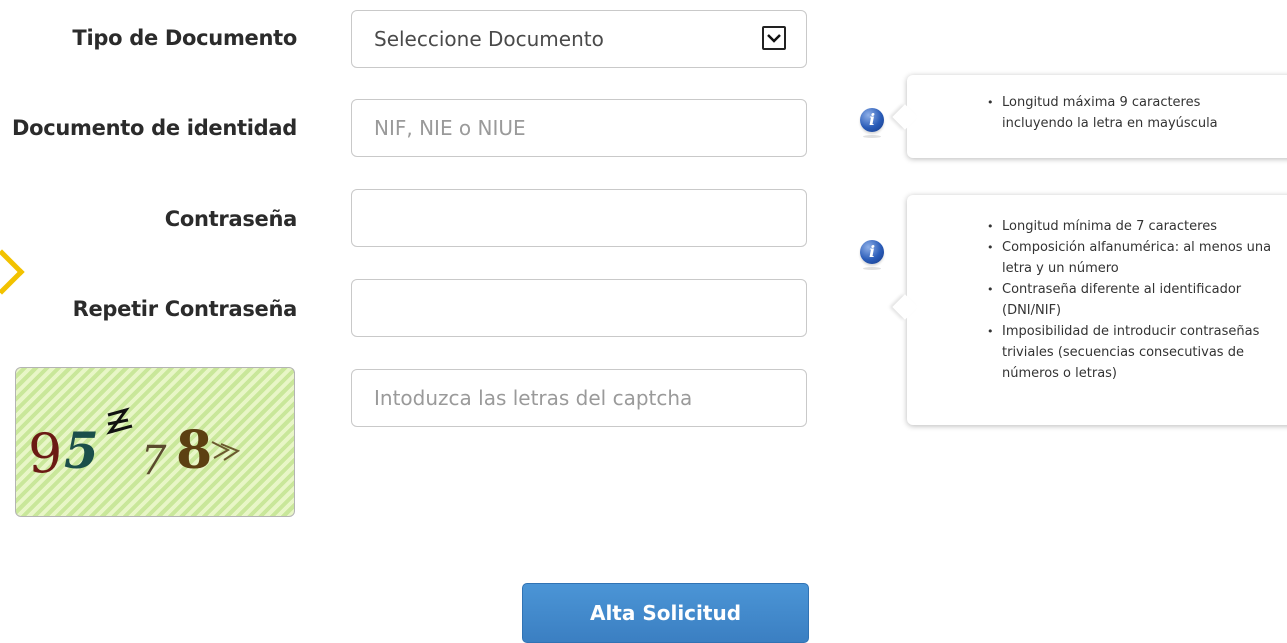 Image resolution: width=1287 pixels, height=643 pixels. I want to click on info-icon-contrasena: i, so click(872, 255).